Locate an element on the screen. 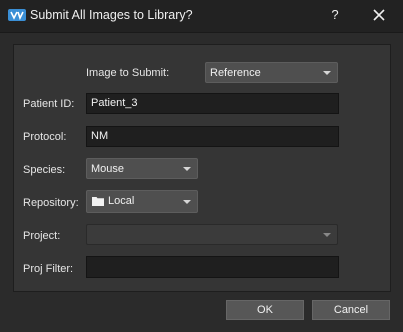 The image size is (403, 332). image-to-submit-value: Reference is located at coordinates (235, 73).